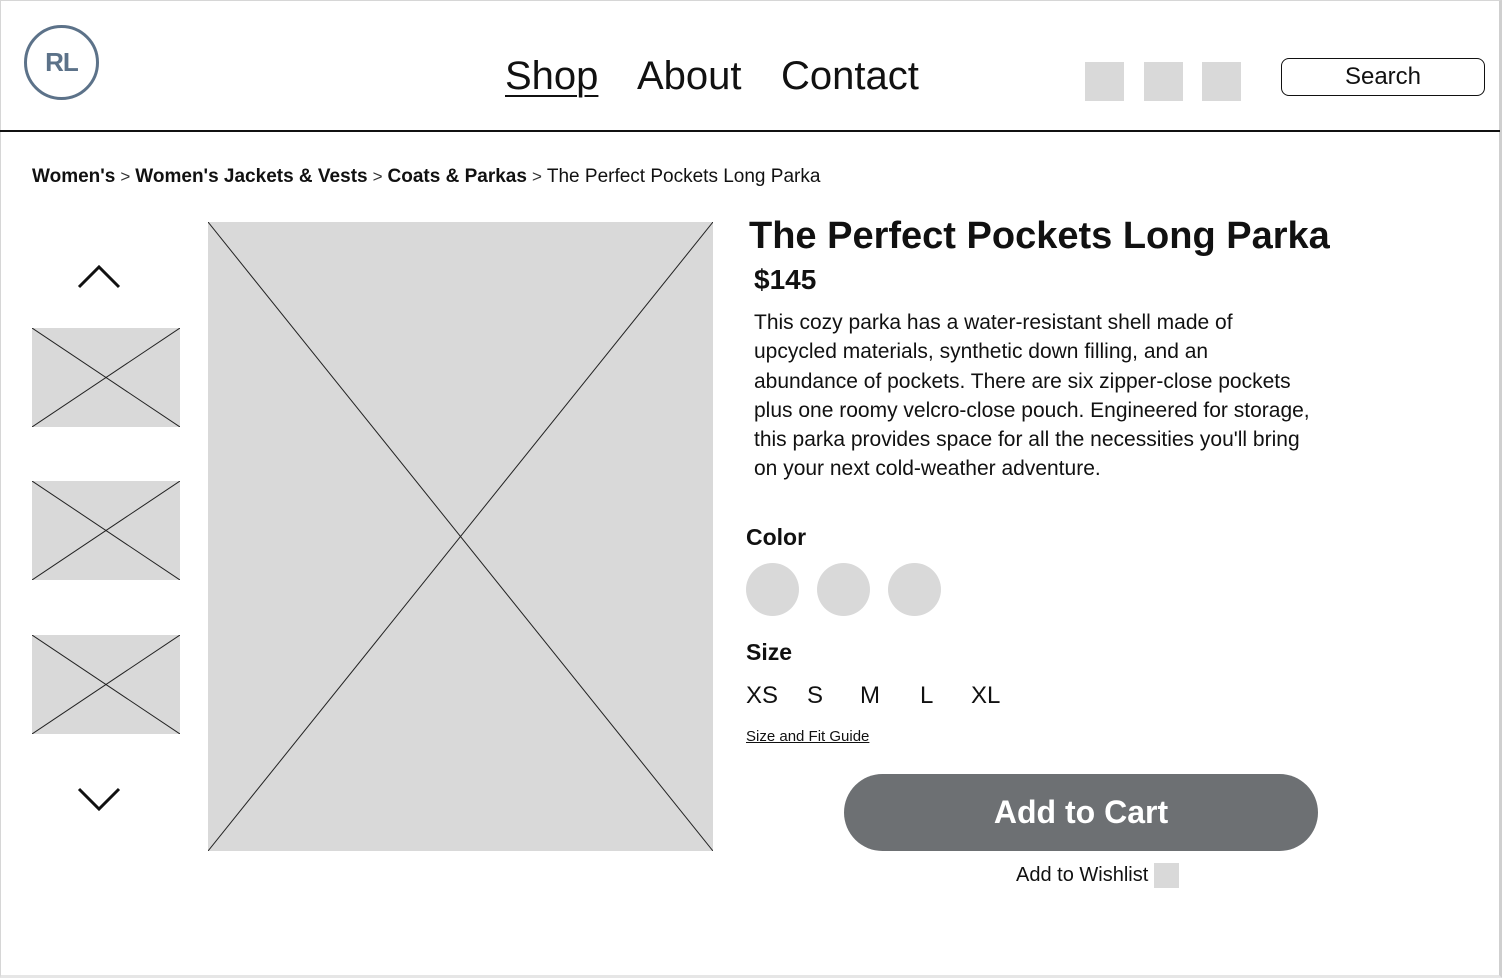 The height and width of the screenshot is (978, 1502). Describe the element at coordinates (683, 176) in the screenshot. I see `breadcrumb-current: The Perfect Pockets Long Parka` at that location.